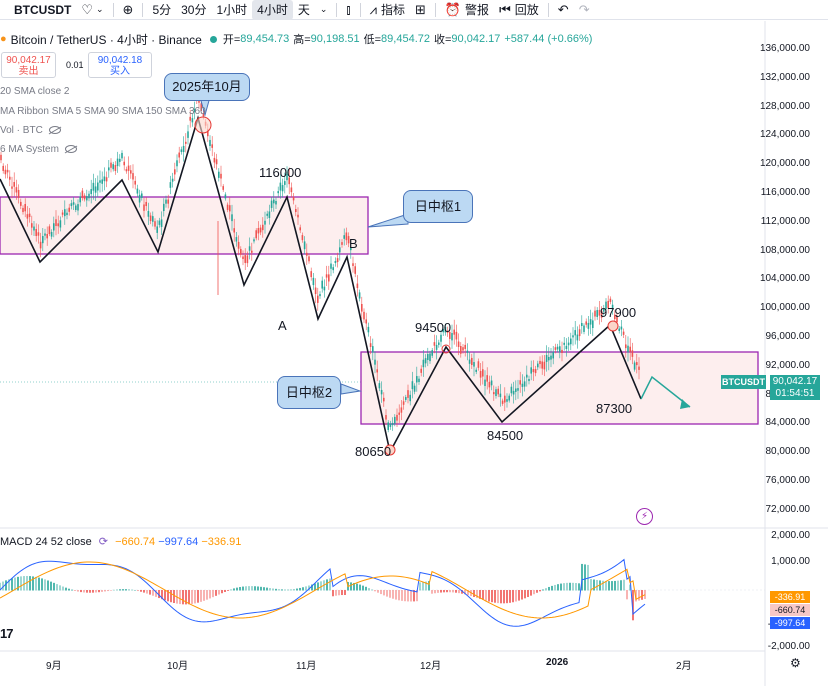 This screenshot has width=828, height=686. What do you see at coordinates (161, 10) in the screenshot?
I see `interval-5m-button: 5分` at bounding box center [161, 10].